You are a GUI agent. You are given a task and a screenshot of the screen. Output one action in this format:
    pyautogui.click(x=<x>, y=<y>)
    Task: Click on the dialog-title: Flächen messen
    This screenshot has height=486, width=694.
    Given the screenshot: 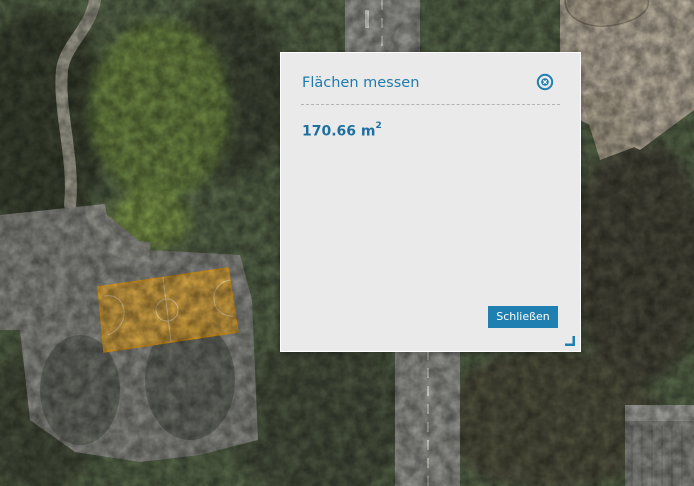 What is the action you would take?
    pyautogui.click(x=361, y=83)
    